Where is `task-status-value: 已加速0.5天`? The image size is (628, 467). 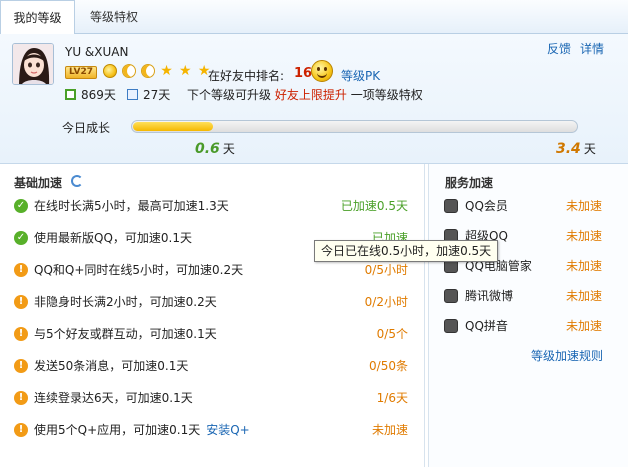
task-status-value: 已加速0.5天 is located at coordinates (374, 206).